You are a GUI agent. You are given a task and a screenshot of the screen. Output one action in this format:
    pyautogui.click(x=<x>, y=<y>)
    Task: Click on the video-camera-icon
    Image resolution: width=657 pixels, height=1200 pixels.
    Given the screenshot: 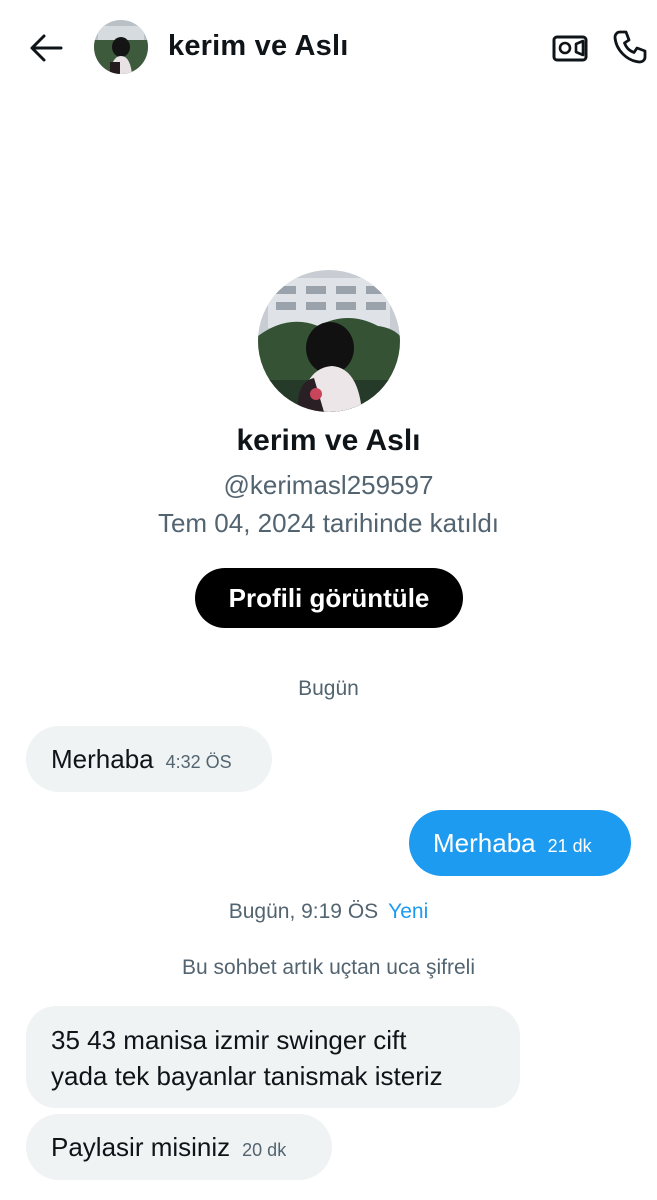 What is the action you would take?
    pyautogui.click(x=570, y=48)
    